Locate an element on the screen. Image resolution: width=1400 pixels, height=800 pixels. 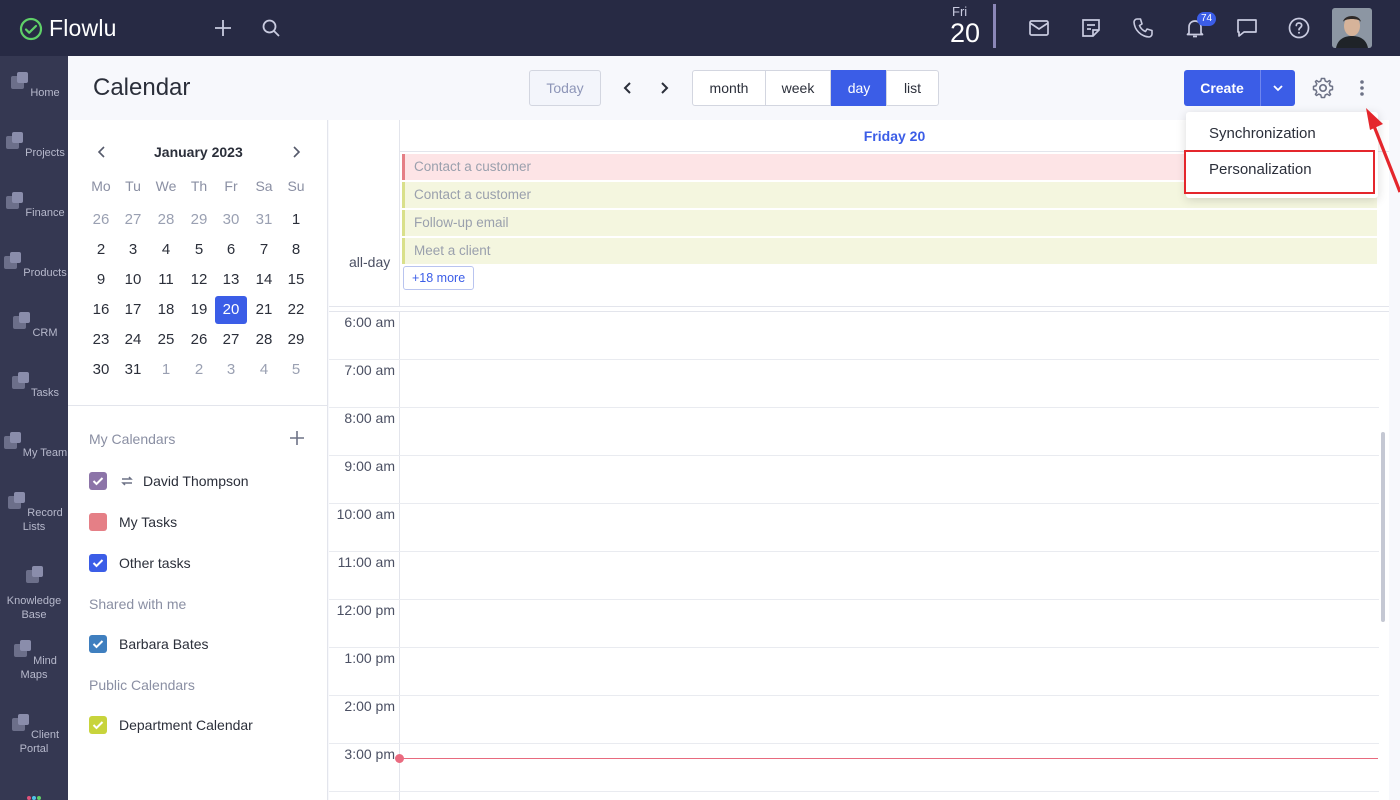
time-slot: 11:00 am is located at coordinates (854, 576).